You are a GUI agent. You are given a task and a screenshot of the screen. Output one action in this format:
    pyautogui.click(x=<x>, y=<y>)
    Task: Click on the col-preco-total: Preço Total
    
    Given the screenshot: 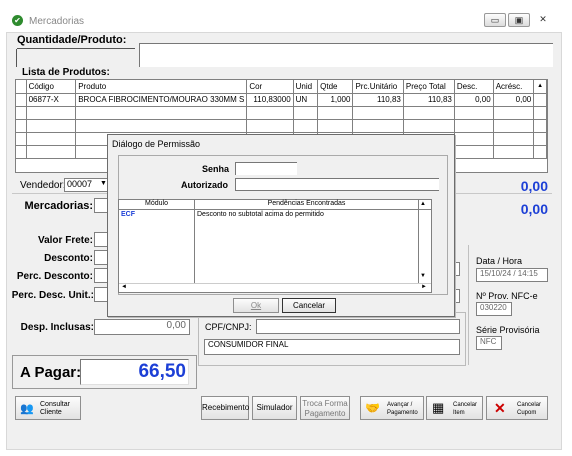 What is the action you would take?
    pyautogui.click(x=429, y=87)
    